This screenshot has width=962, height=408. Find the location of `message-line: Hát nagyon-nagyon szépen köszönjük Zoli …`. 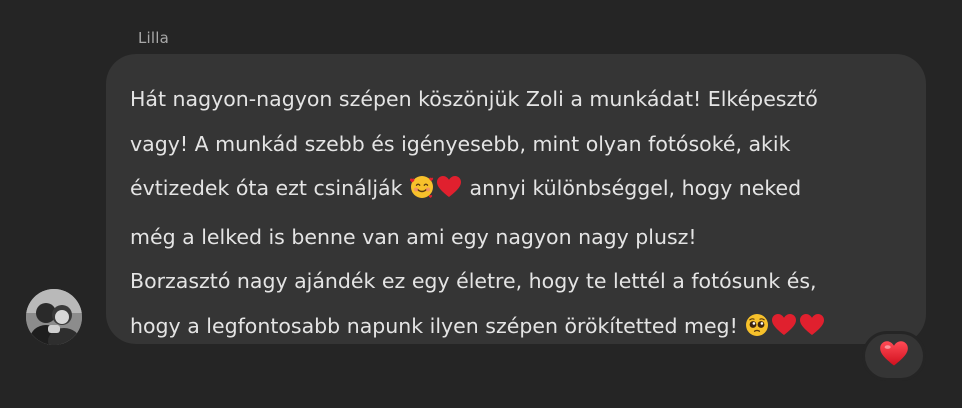

message-line: Hát nagyon-nagyon szépen köszönjük Zoli … is located at coordinates (474, 99).